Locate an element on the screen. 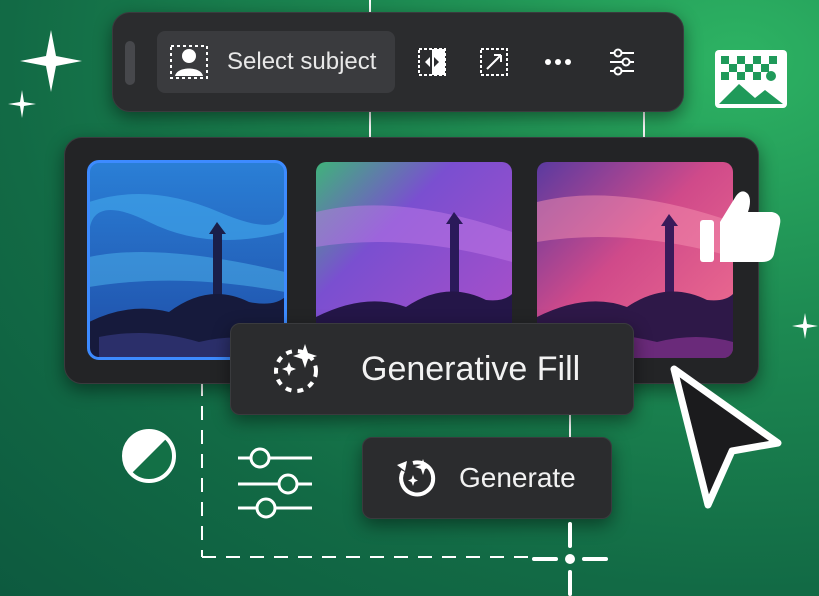 Image resolution: width=819 pixels, height=596 pixels. contrast-icon is located at coordinates (149, 456).